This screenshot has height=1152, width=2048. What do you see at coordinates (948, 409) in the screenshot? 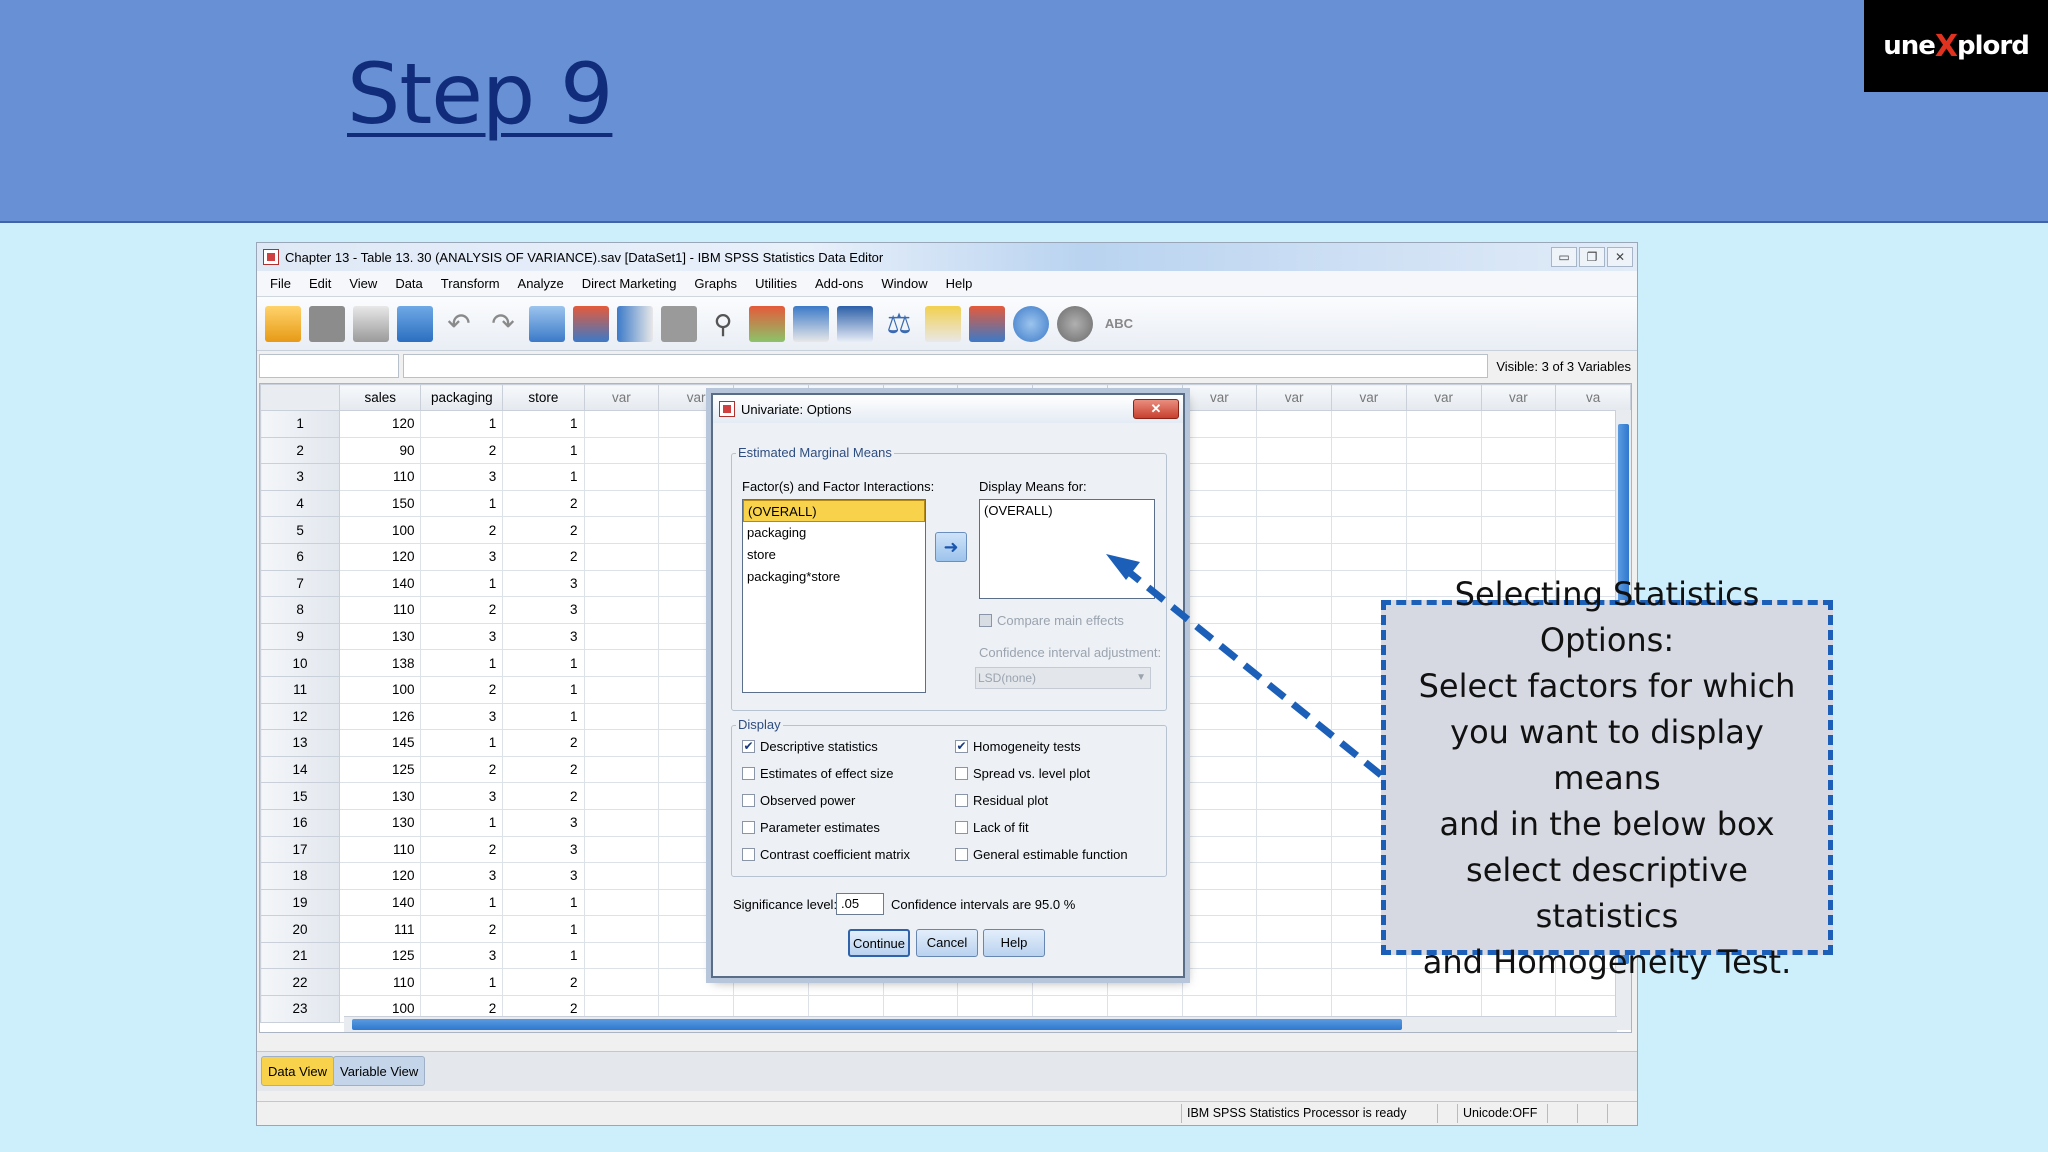
I see `dialog-titlebar: Univariate: Options ✕` at bounding box center [948, 409].